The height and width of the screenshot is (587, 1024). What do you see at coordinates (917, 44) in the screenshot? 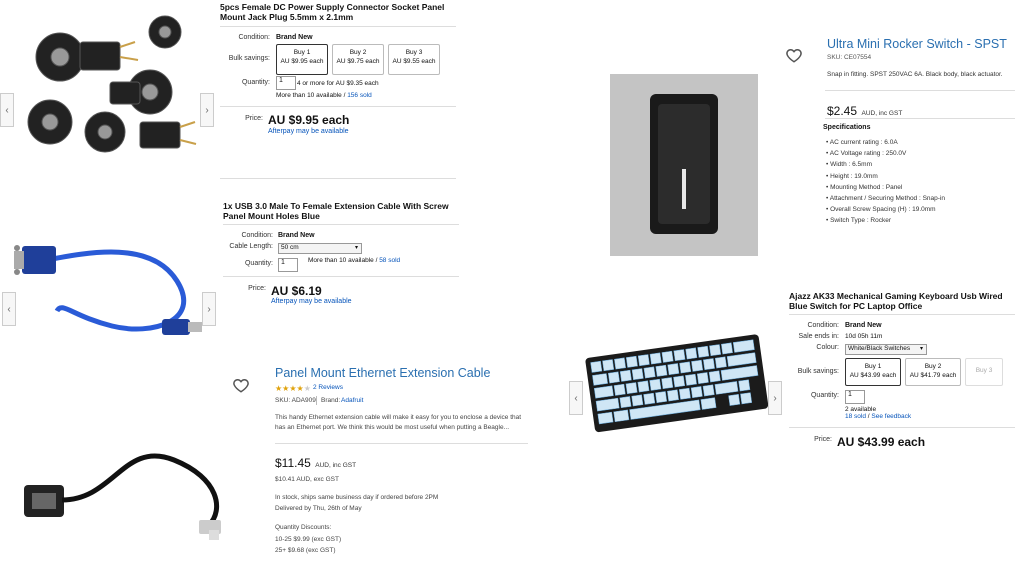
I see `product-title: Ultra Mini Rocker Switch - SPST` at bounding box center [917, 44].